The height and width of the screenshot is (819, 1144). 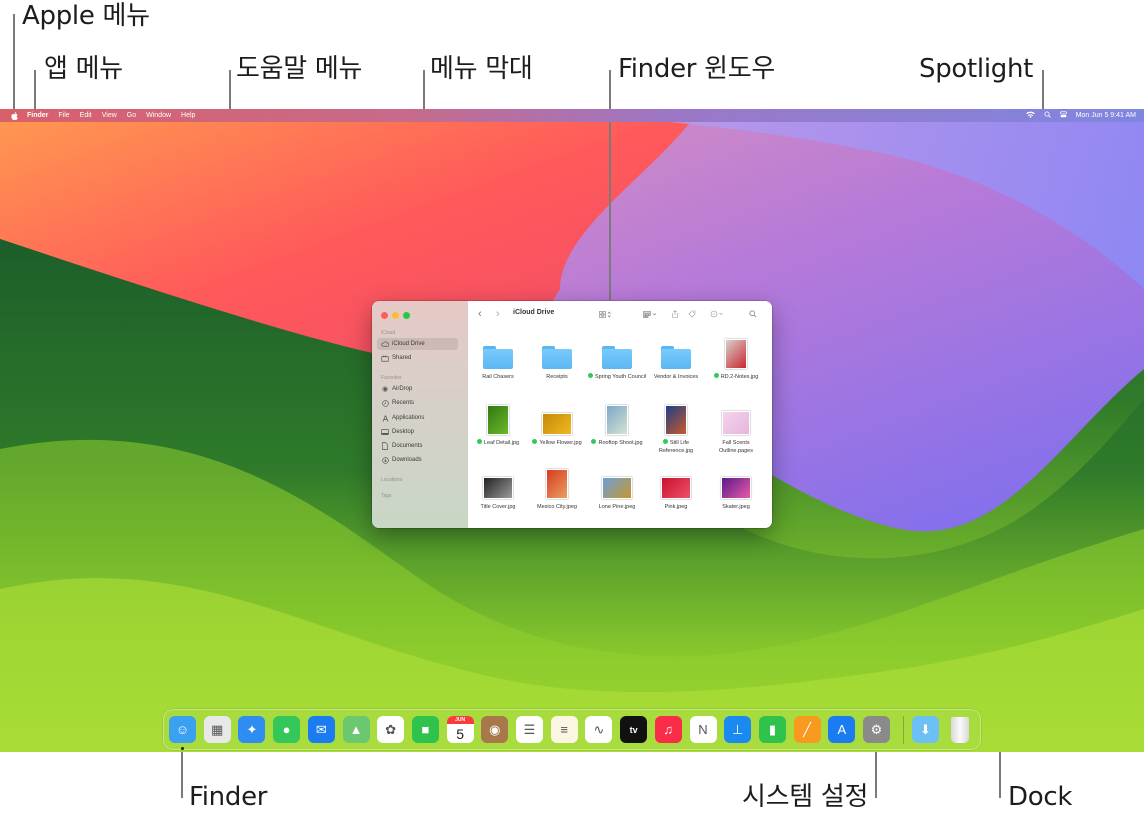 I want to click on finder-icon: ☺, so click(x=182, y=729).